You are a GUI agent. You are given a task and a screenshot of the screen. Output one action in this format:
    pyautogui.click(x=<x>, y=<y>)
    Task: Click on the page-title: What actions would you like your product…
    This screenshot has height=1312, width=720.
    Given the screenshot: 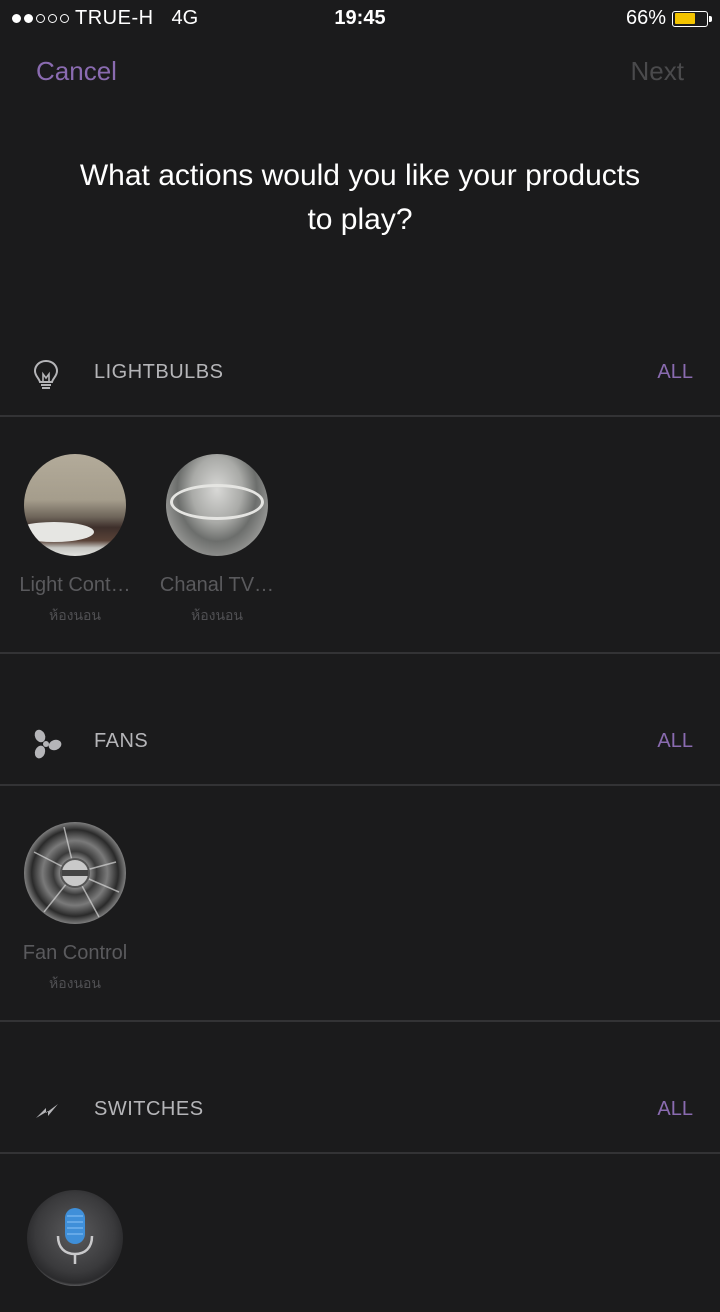 What is the action you would take?
    pyautogui.click(x=360, y=198)
    